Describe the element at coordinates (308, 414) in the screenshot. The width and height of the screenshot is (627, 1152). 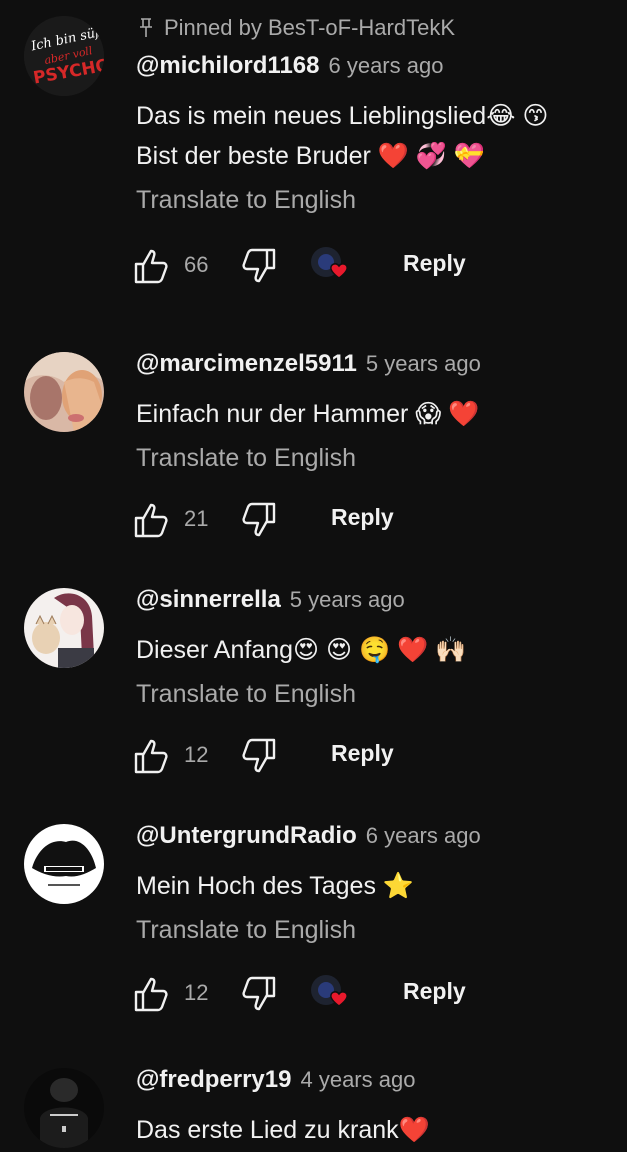
I see `comment-line: Einfach nur der Hammer 😱 ❤️` at that location.